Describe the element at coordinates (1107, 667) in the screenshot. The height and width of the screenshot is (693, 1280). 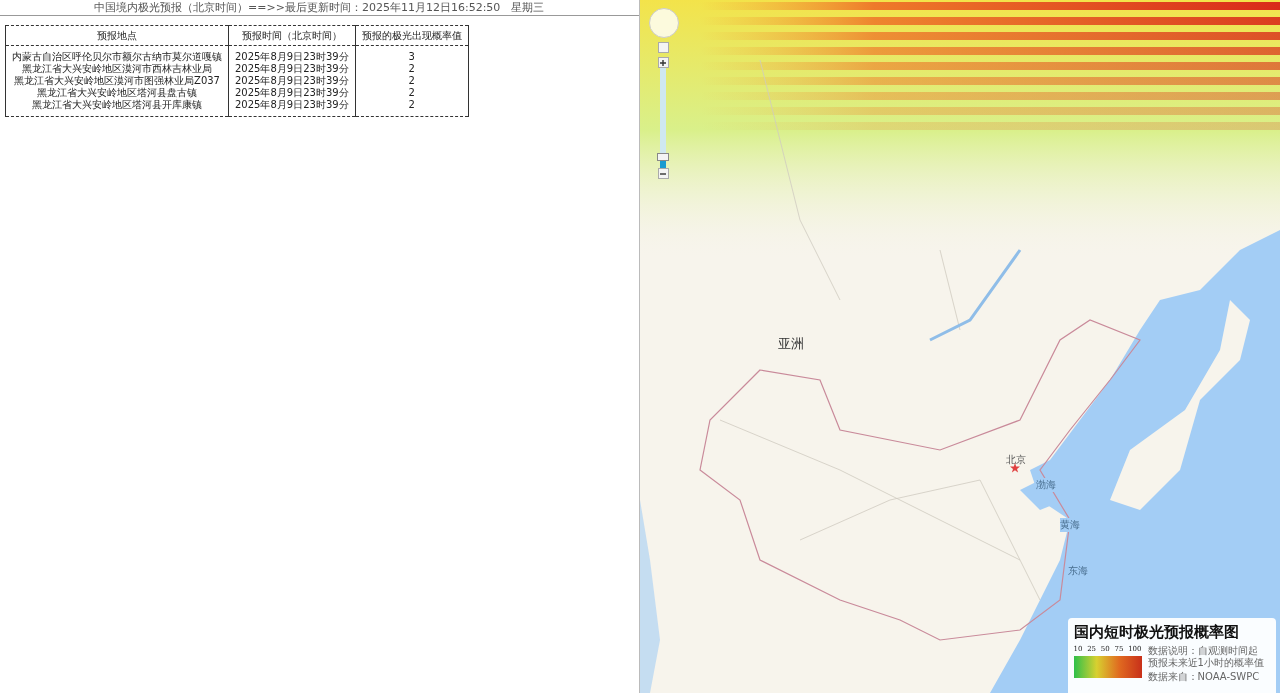
I see `color-scale-bar` at that location.